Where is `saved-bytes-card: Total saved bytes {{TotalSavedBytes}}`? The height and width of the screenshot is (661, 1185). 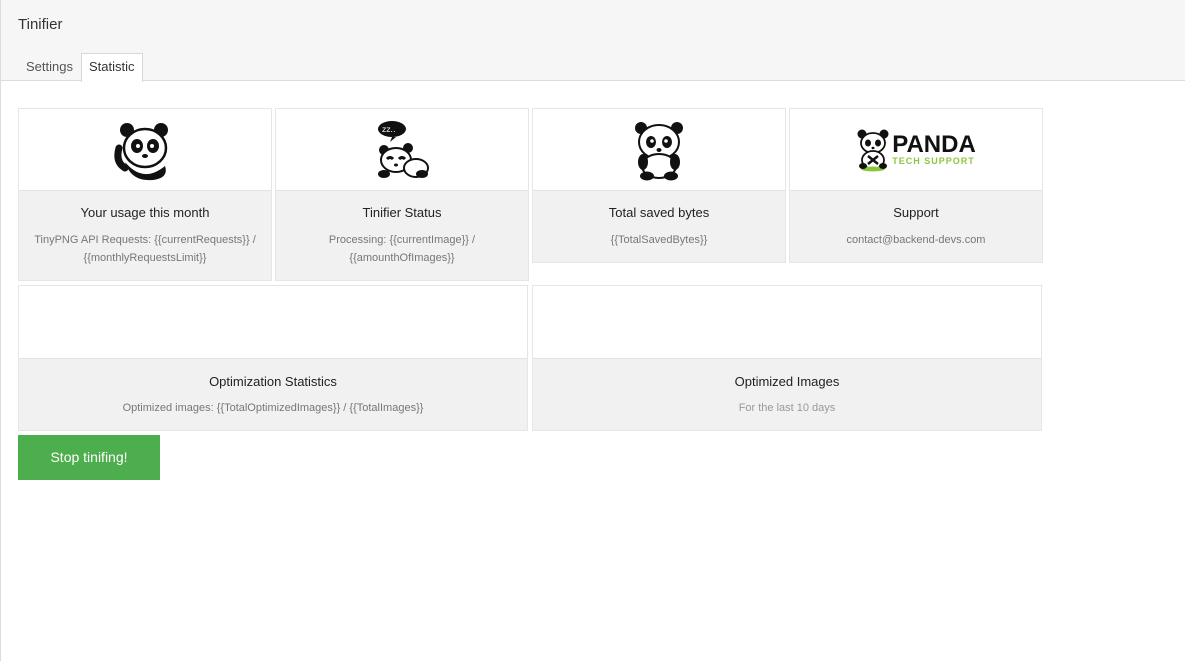
saved-bytes-card: Total saved bytes {{TotalSavedBytes}} is located at coordinates (659, 185).